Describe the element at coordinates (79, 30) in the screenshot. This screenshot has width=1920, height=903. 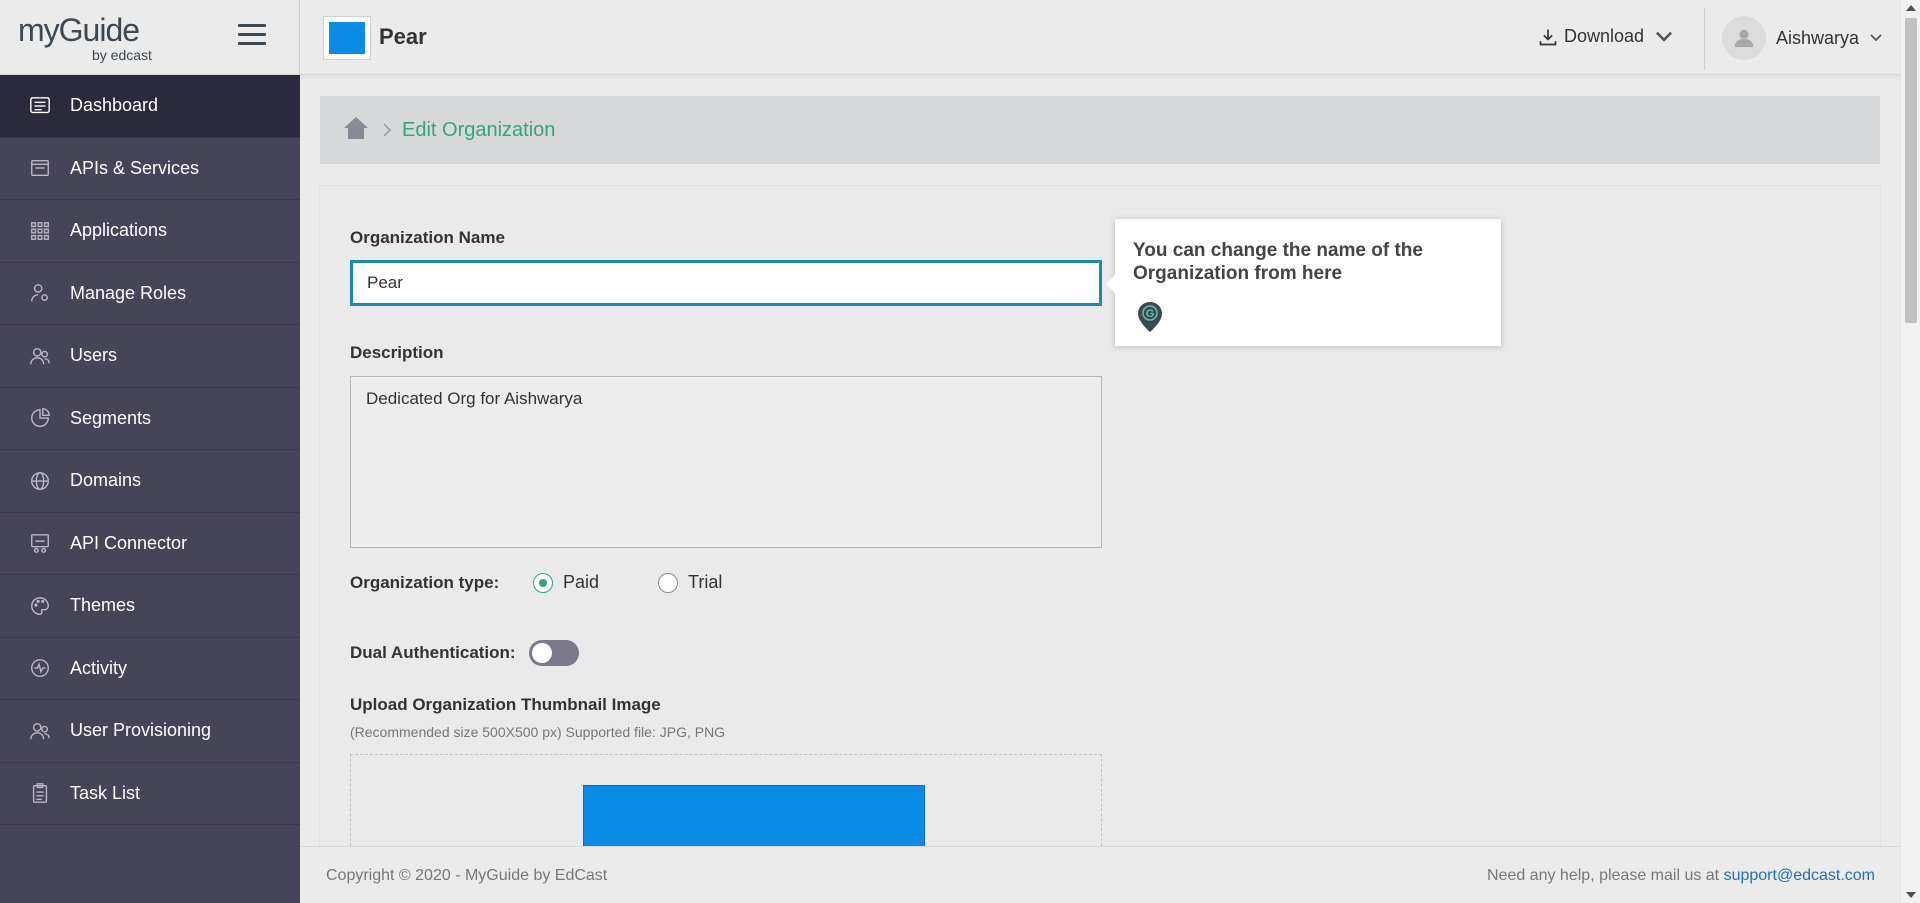
I see `logo-main-text: myGuide` at that location.